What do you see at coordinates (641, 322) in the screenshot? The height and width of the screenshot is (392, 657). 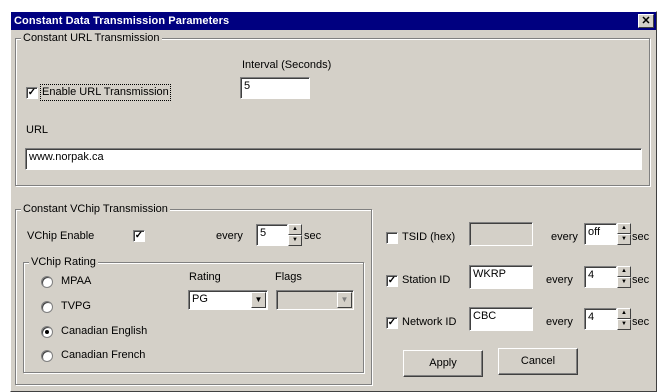 I see `network-sec-label: sec` at bounding box center [641, 322].